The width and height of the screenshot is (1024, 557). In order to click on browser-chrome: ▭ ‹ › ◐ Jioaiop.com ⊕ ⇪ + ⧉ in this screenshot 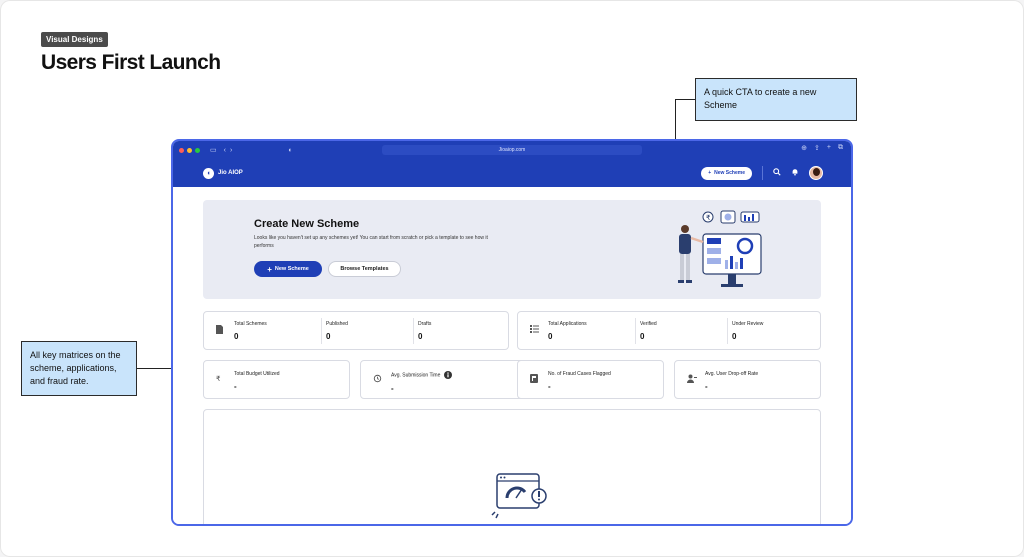, I will do `click(512, 150)`.